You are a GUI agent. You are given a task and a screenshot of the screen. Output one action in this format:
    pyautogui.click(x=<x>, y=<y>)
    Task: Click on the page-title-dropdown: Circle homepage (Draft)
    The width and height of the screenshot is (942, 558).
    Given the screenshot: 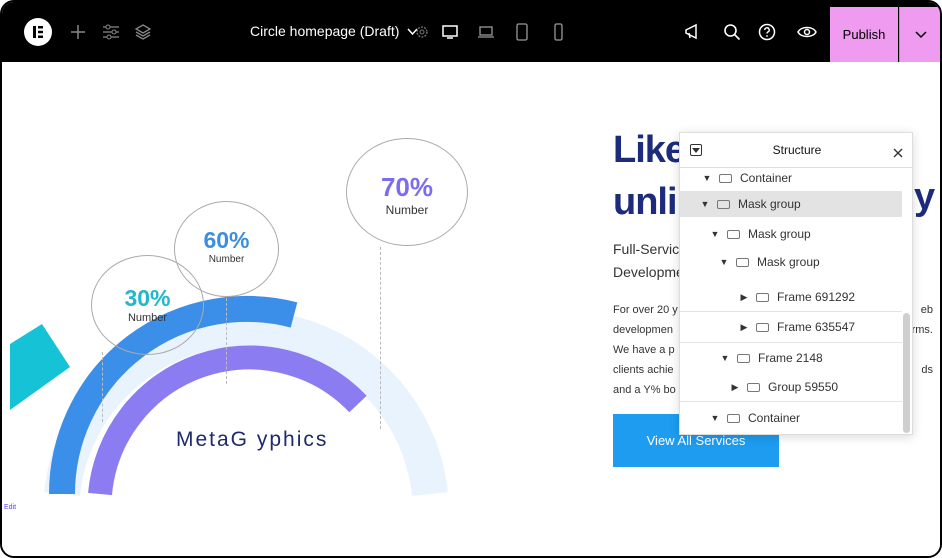 What is the action you would take?
    pyautogui.click(x=334, y=31)
    